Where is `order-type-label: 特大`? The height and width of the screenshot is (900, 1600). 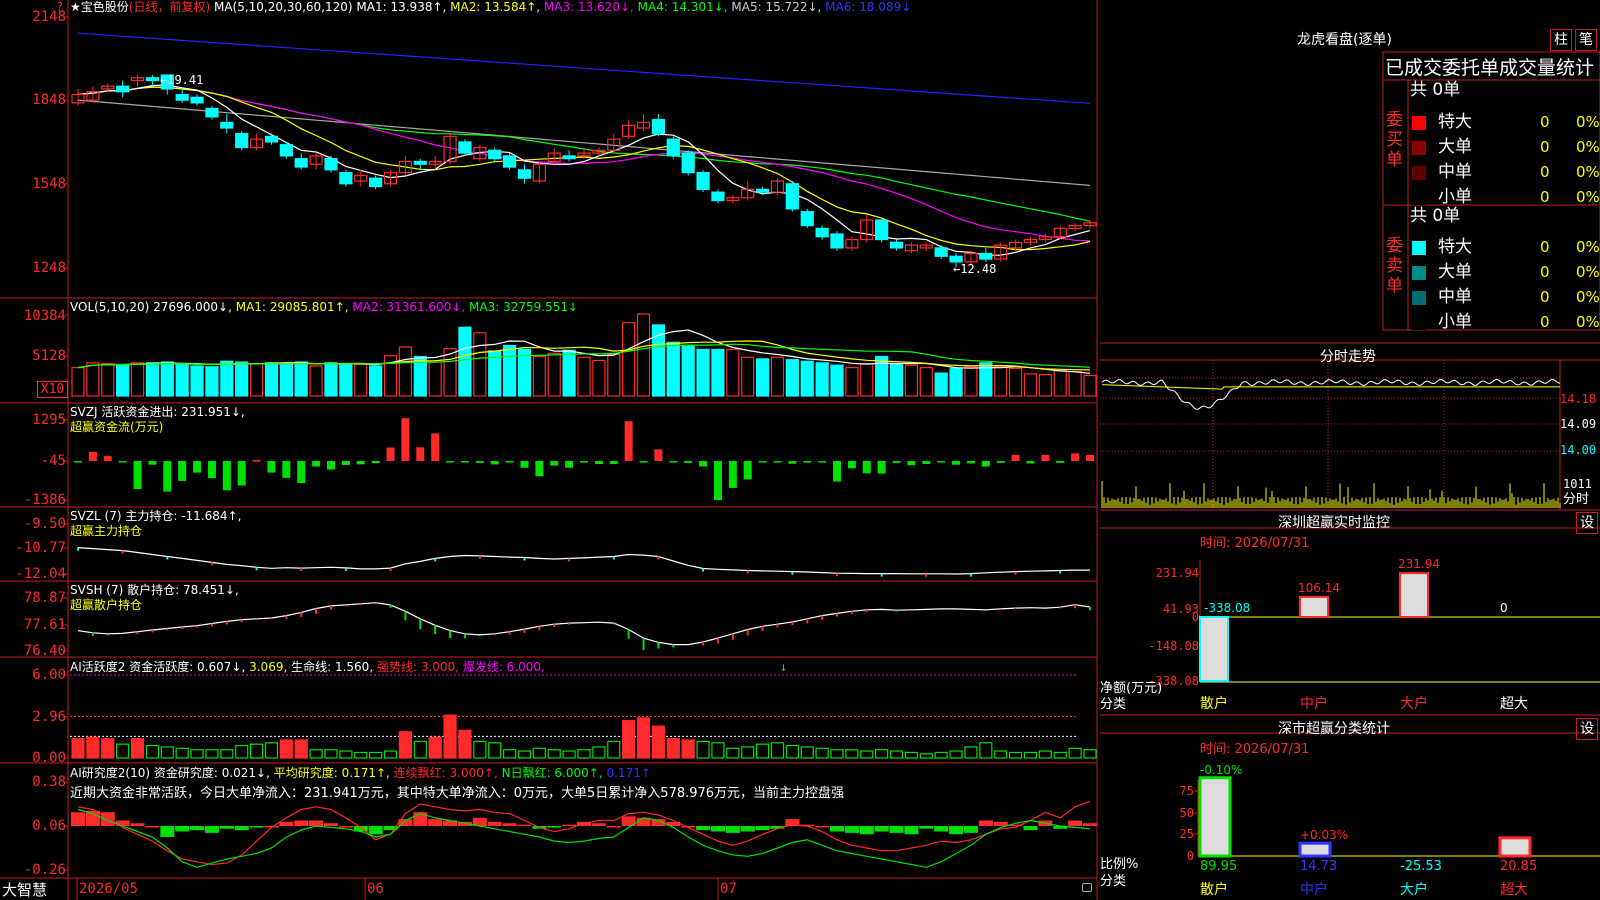 order-type-label: 特大 is located at coordinates (1455, 247).